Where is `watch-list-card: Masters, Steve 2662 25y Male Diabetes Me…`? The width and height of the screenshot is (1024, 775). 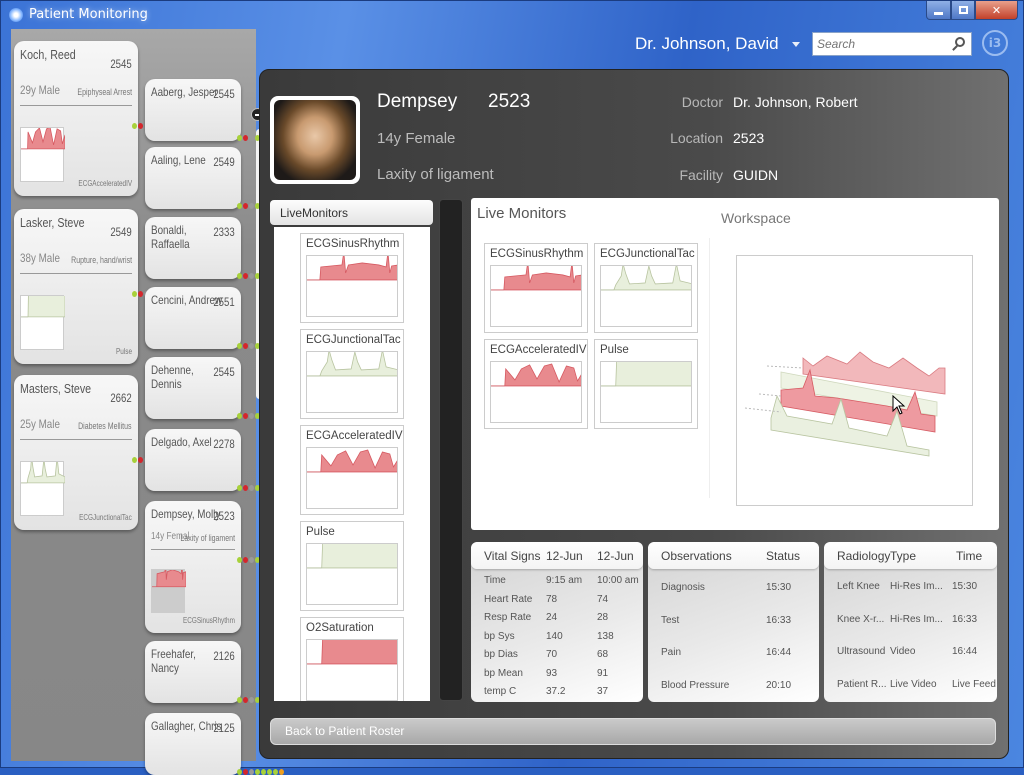
watch-list-card: Masters, Steve 2662 25y Male Diabetes Me… is located at coordinates (96, 452).